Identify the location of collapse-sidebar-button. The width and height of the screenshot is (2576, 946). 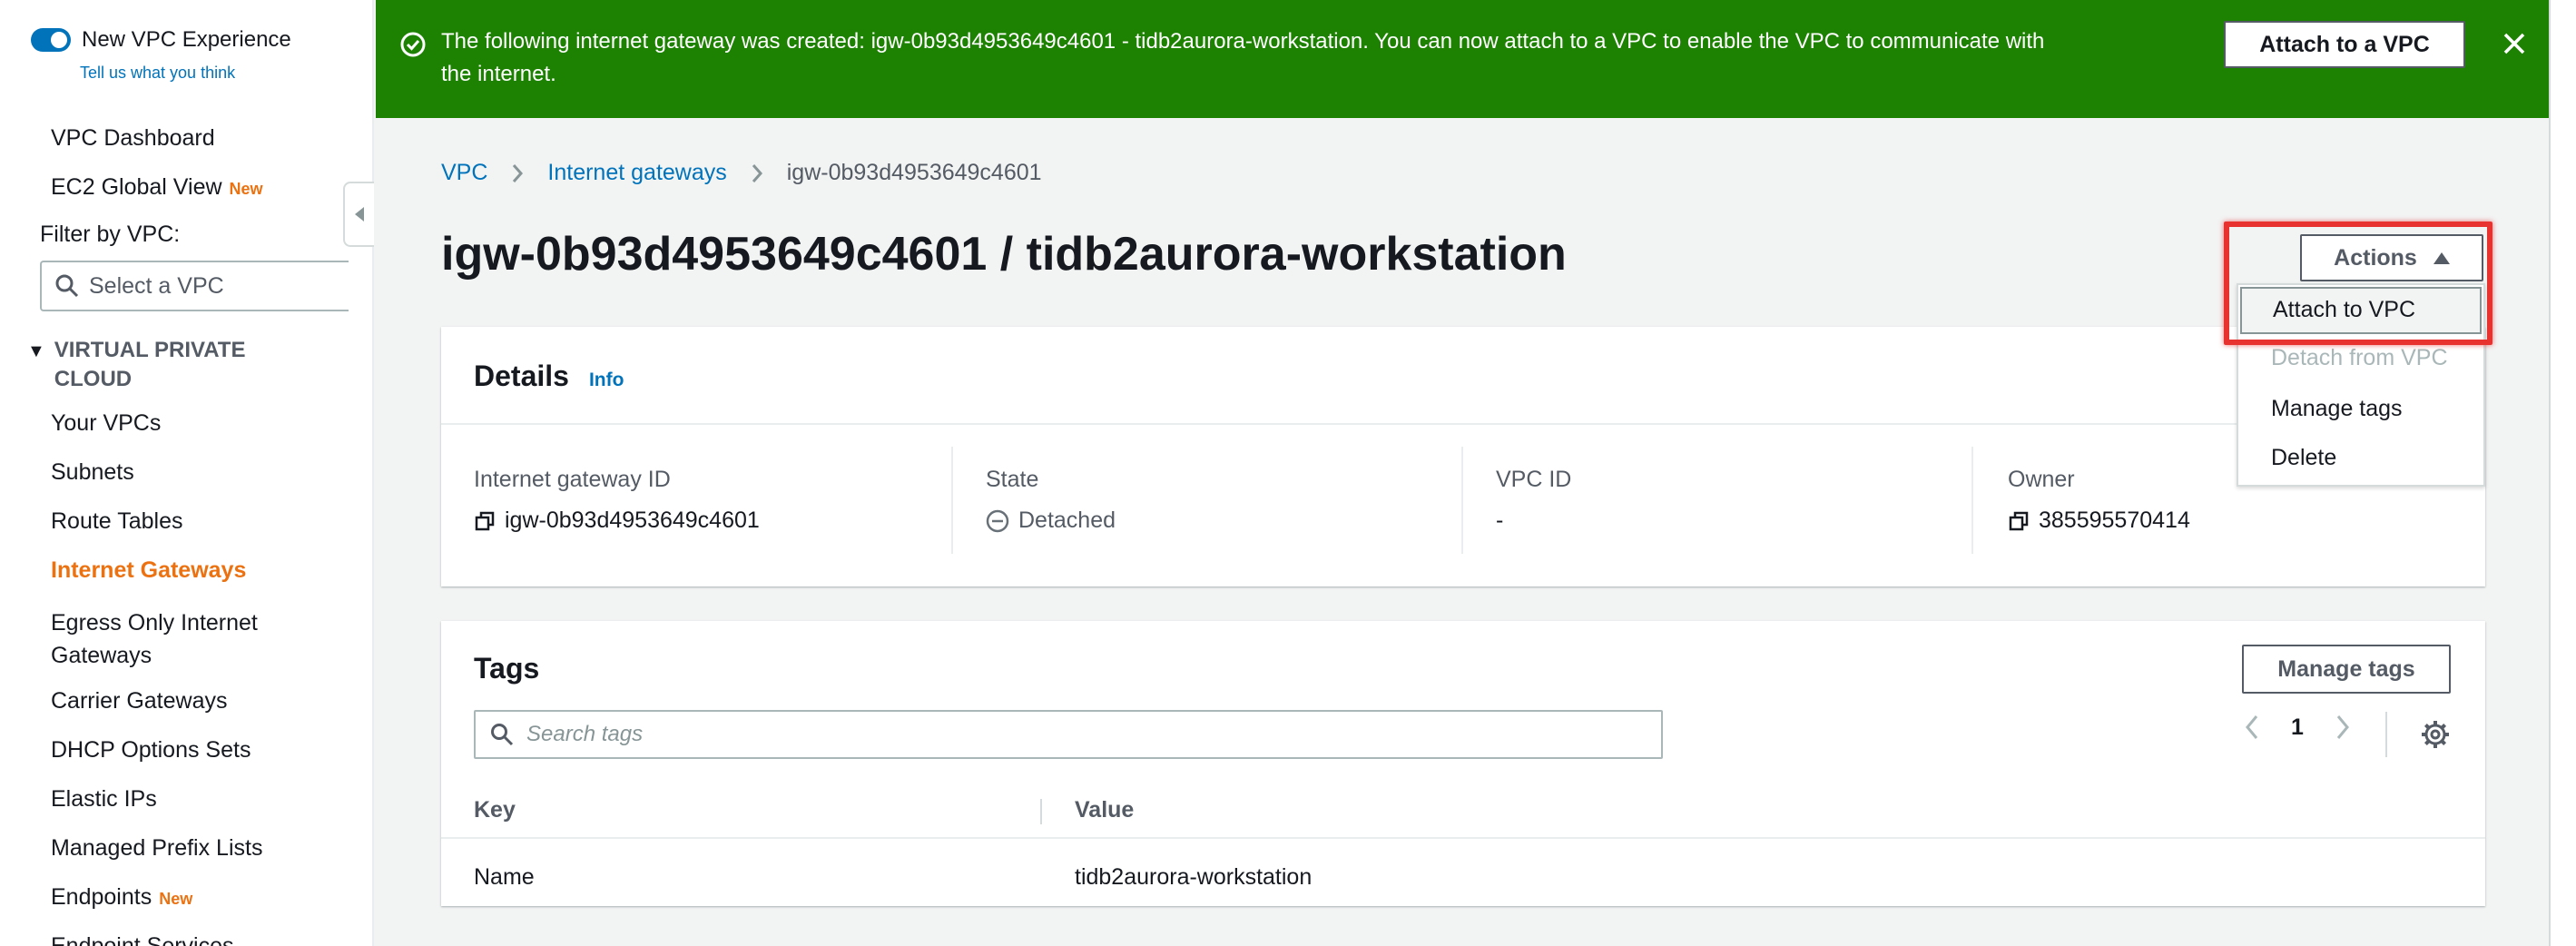
(358, 214).